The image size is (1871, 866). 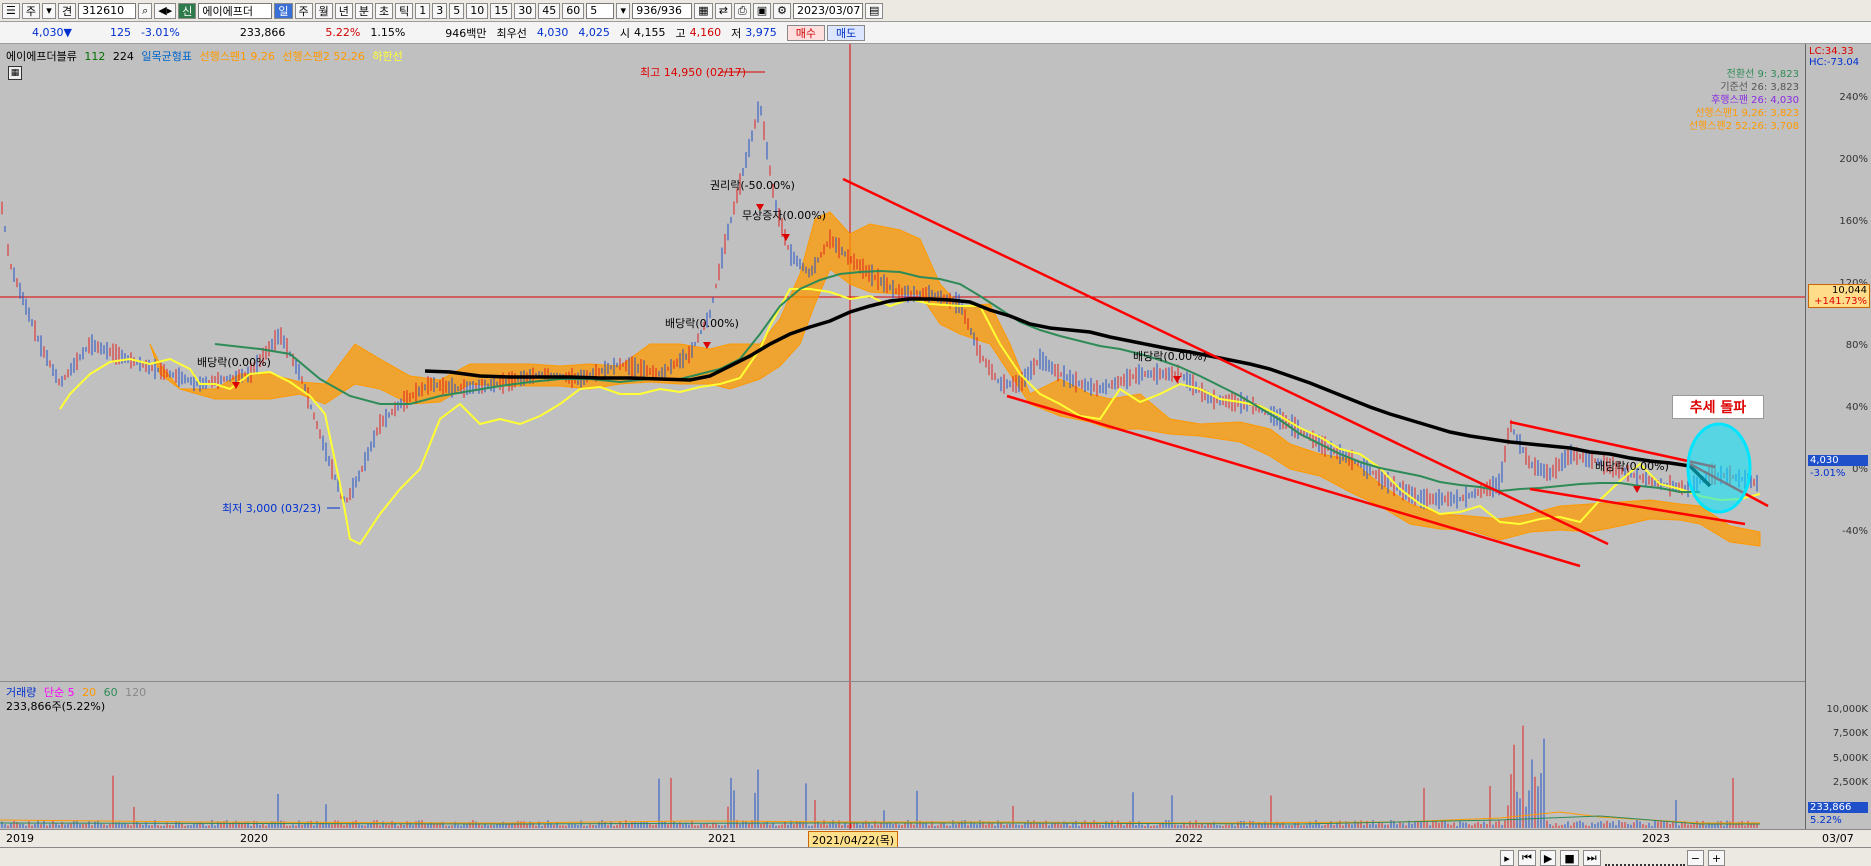 I want to click on stop-icon: ■, so click(x=1569, y=858).